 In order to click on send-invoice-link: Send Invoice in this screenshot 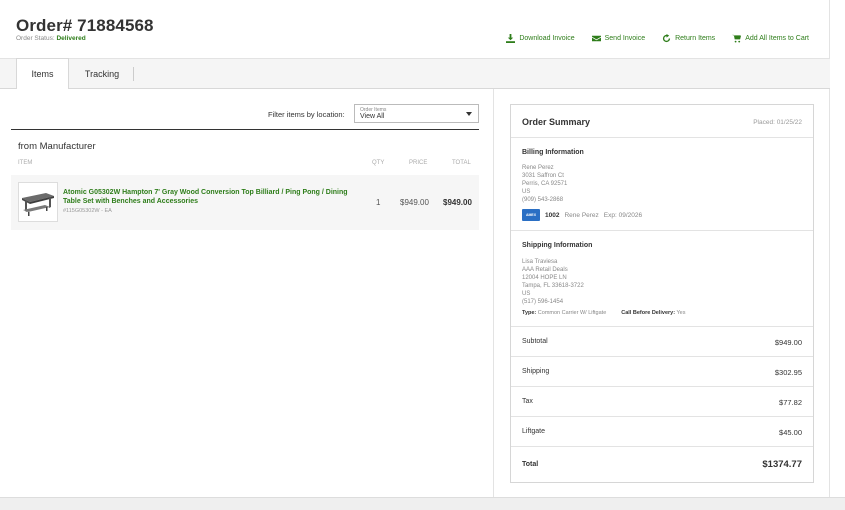, I will do `click(618, 38)`.